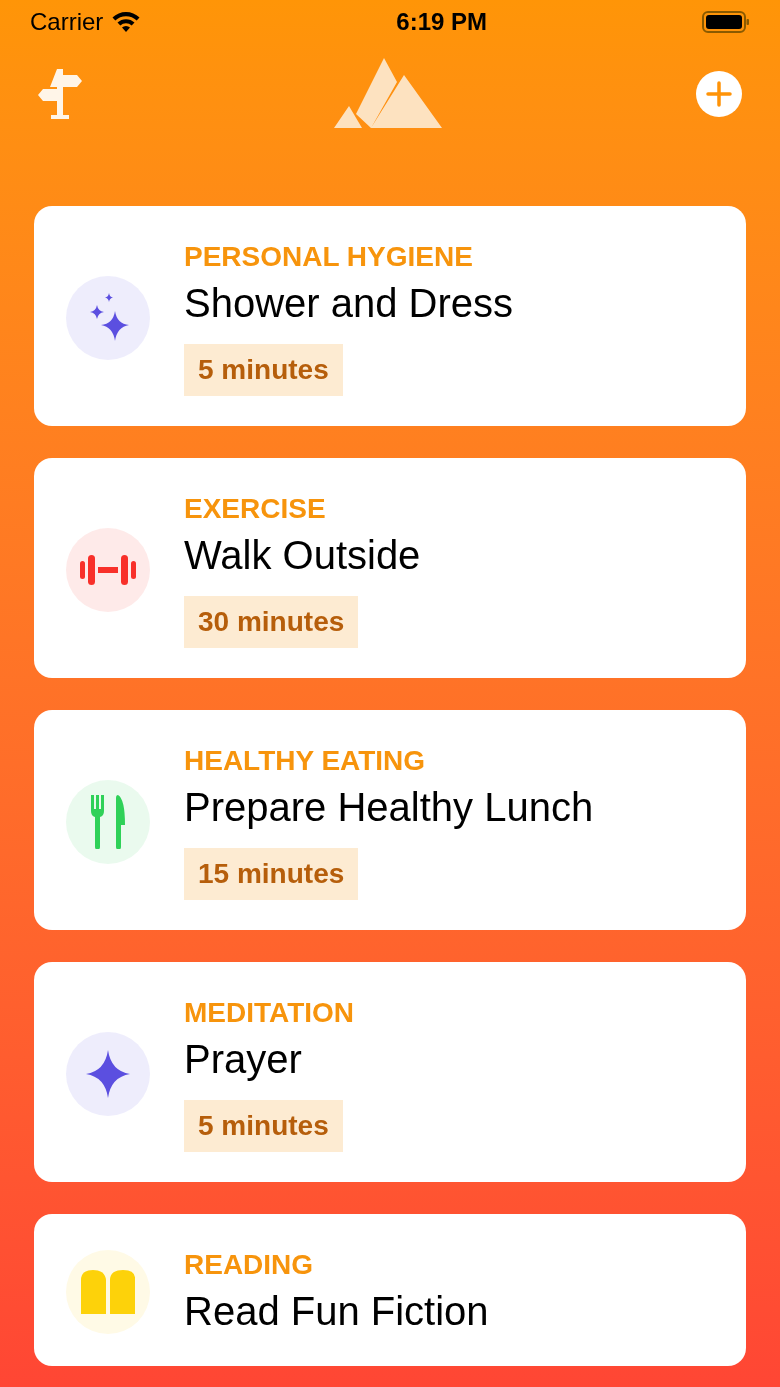 The height and width of the screenshot is (1387, 780). What do you see at coordinates (349, 303) in the screenshot?
I see `habit-title: Shower and Dress` at bounding box center [349, 303].